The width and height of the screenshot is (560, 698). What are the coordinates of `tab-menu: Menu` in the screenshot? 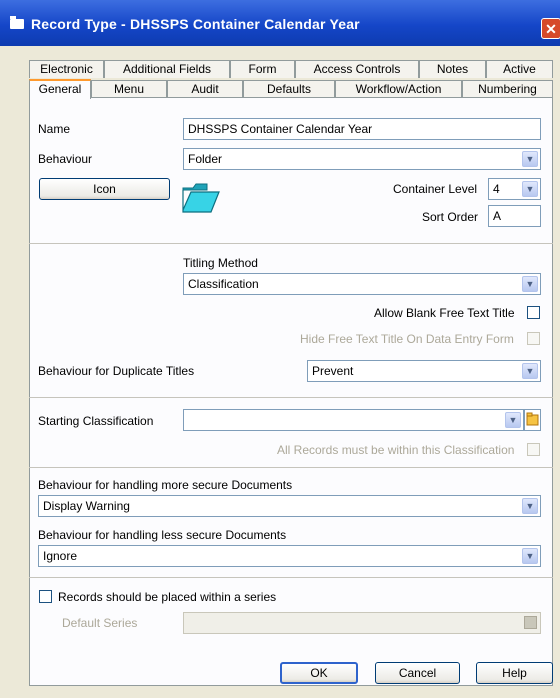 It's located at (129, 89).